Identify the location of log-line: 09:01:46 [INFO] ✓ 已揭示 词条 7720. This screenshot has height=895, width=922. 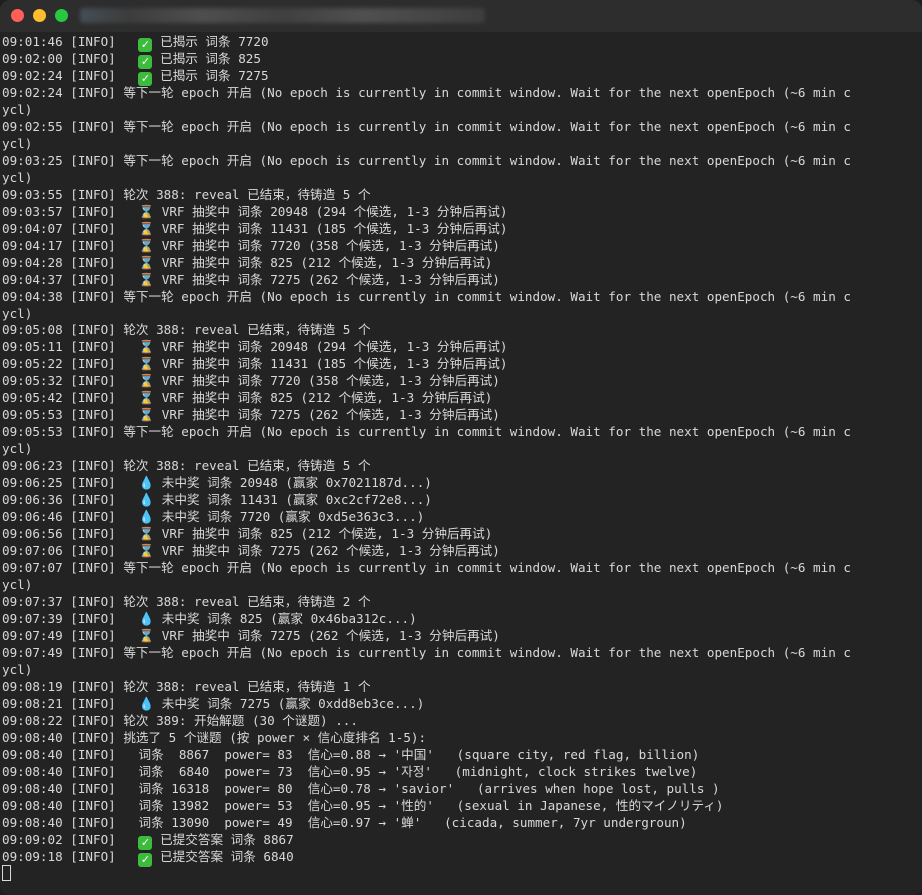
(461, 43).